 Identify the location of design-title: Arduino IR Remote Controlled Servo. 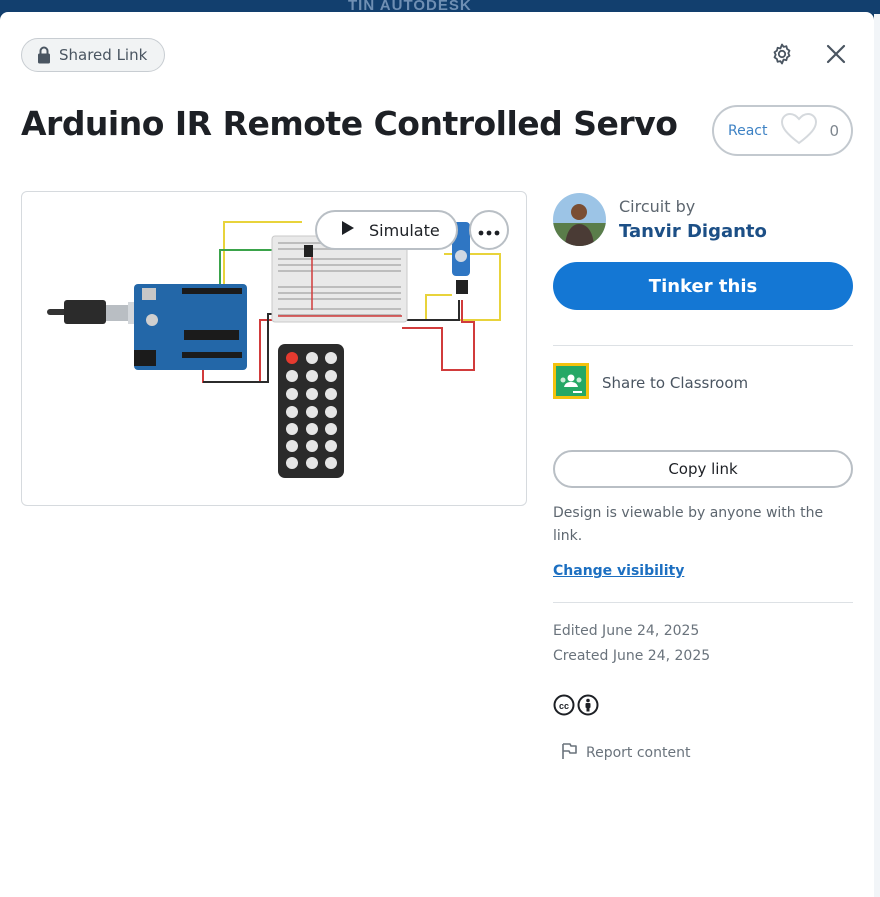
(349, 123).